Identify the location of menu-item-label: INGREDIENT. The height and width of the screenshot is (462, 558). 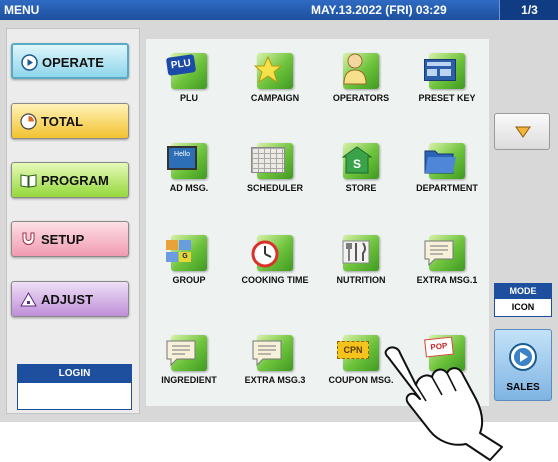
(189, 380).